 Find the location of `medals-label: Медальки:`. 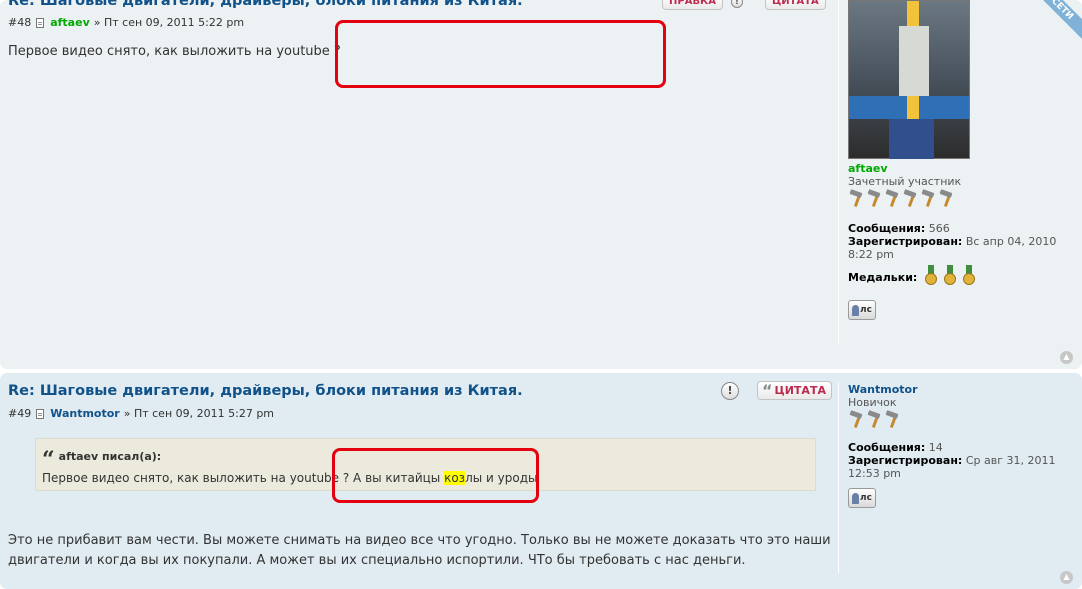

medals-label: Медальки: is located at coordinates (883, 277).